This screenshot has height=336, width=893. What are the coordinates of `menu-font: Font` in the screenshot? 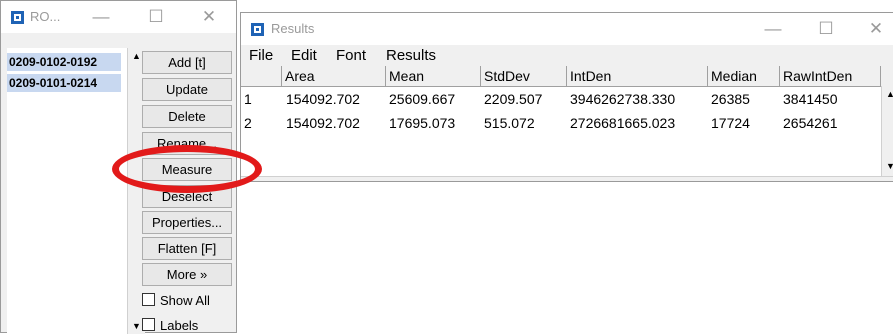 It's located at (351, 55).